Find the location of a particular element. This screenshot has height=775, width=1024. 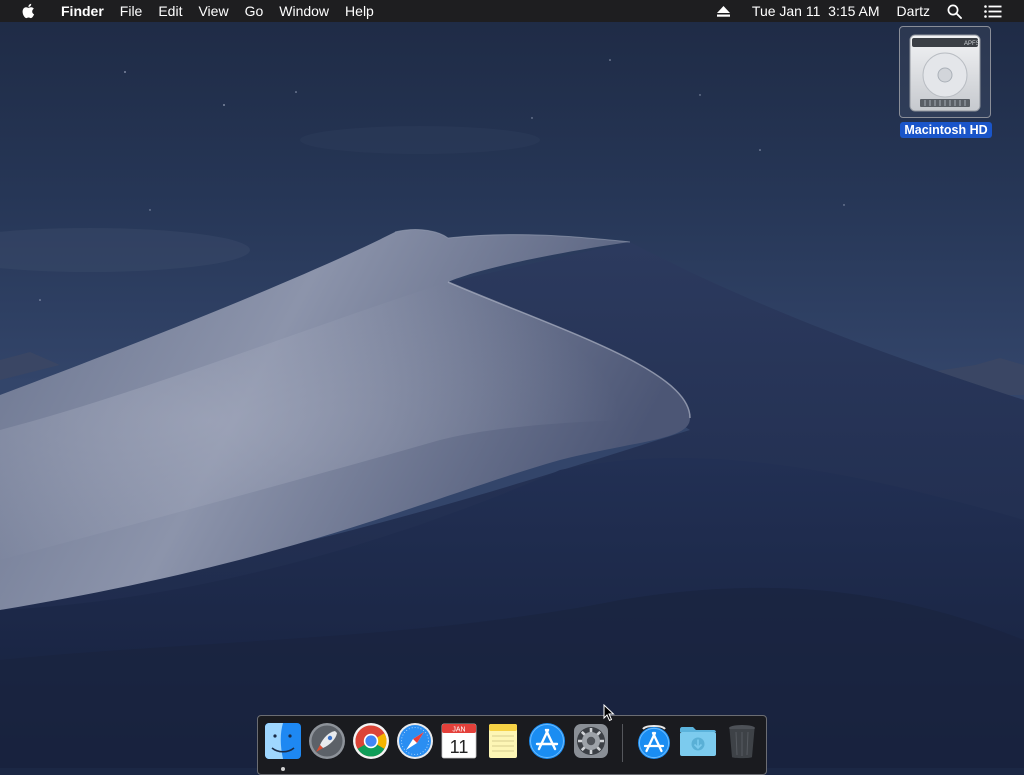

downloads-folder-icon is located at coordinates (698, 741).